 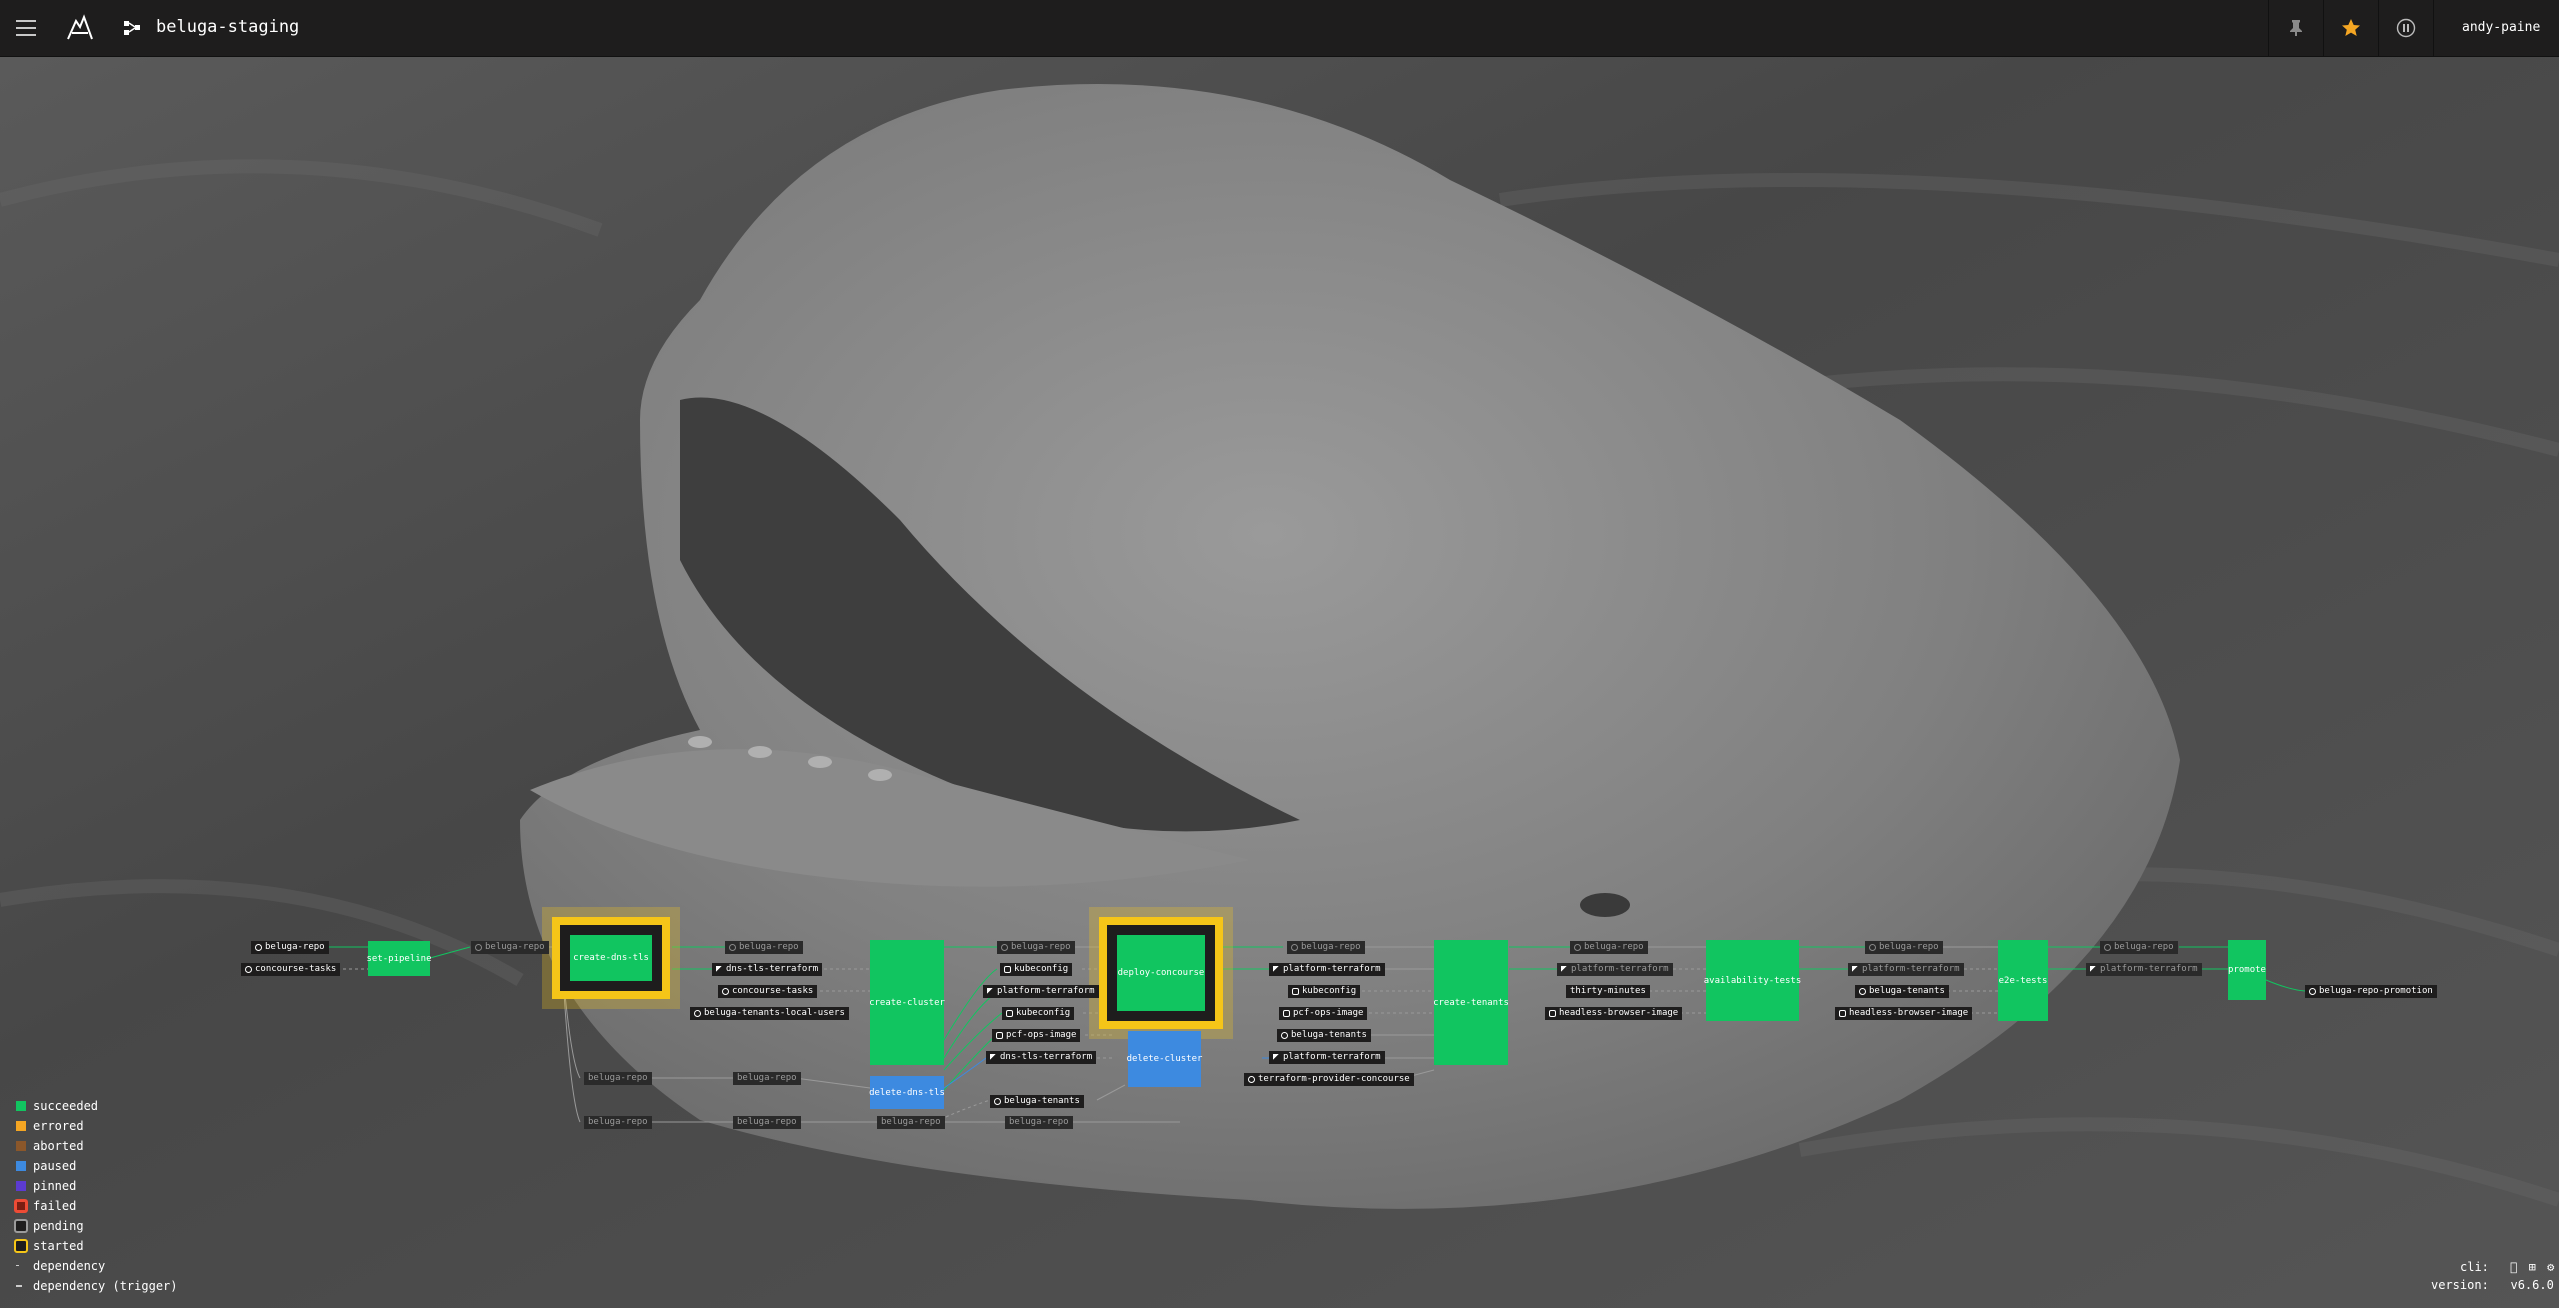 I want to click on legend-paused: paused, so click(x=97, y=1166).